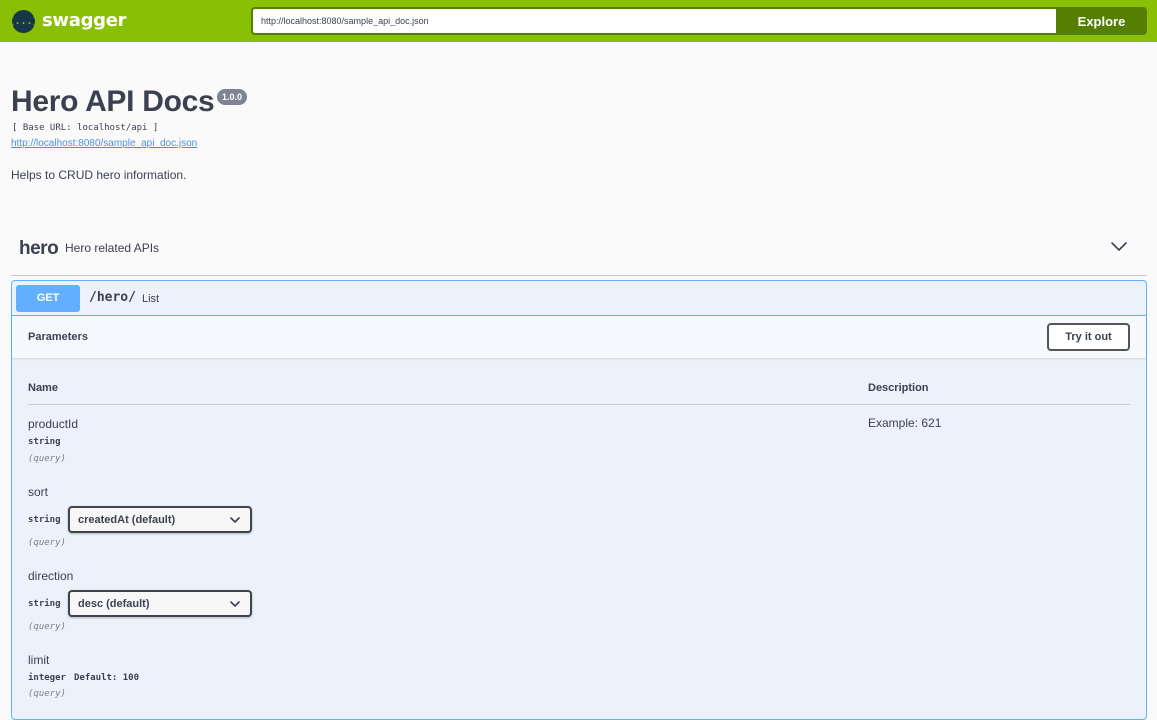 Image resolution: width=1157 pixels, height=720 pixels. Describe the element at coordinates (38, 492) in the screenshot. I see `param-name-sort: sort` at that location.